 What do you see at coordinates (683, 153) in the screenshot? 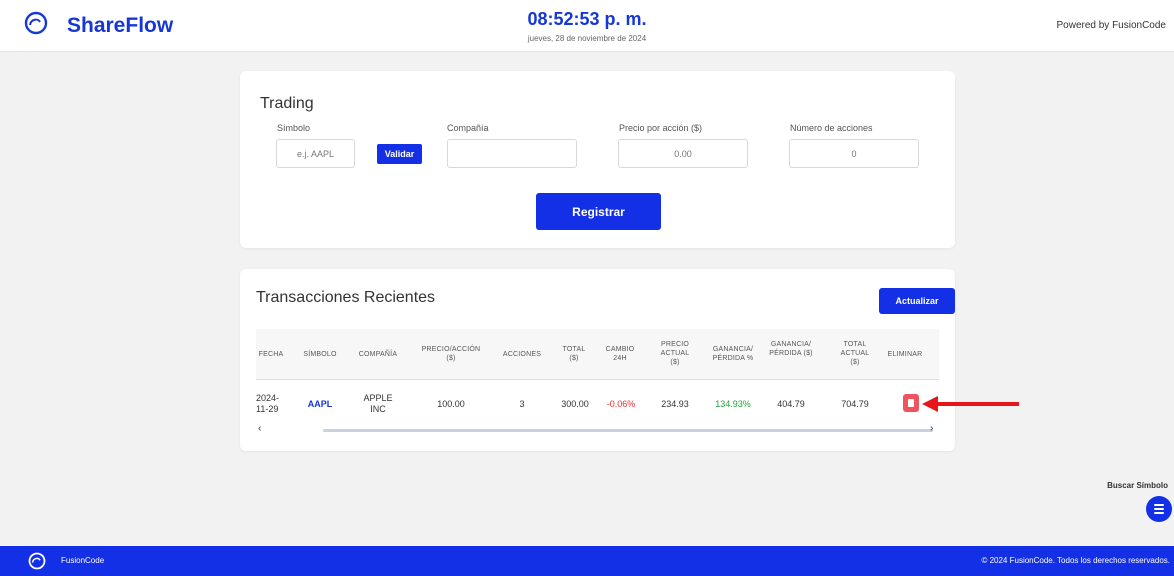
I see `price-input` at bounding box center [683, 153].